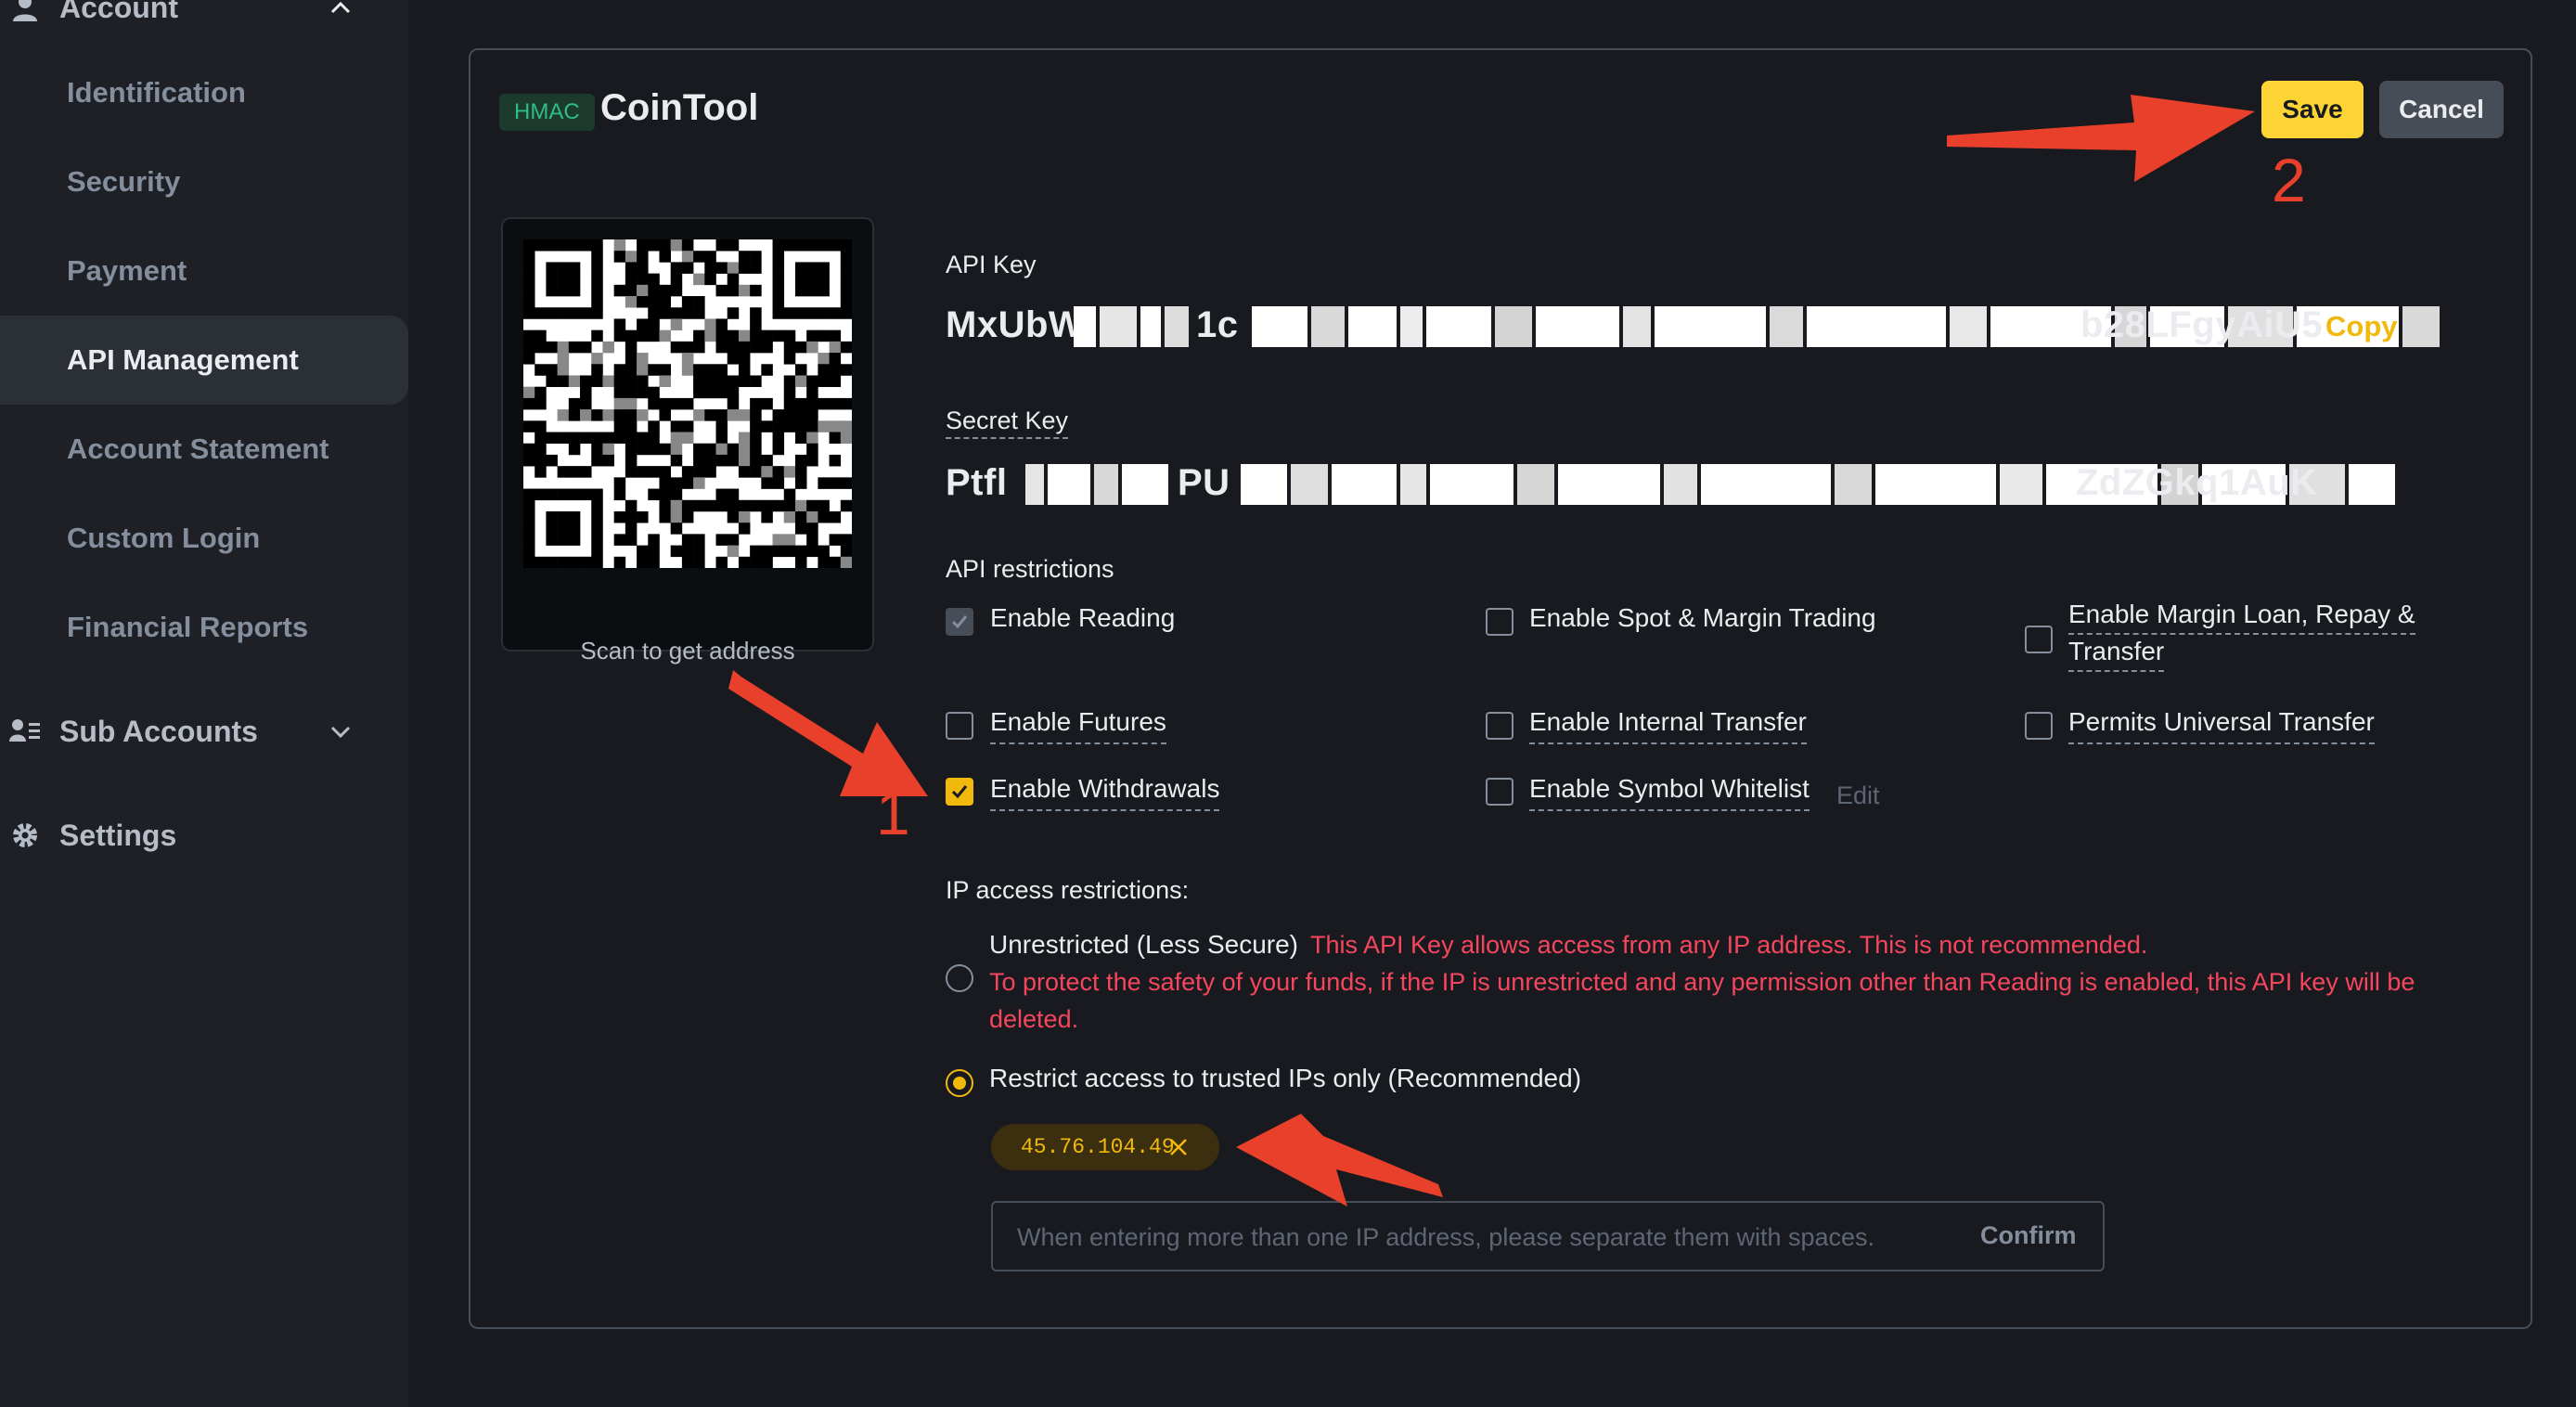 This screenshot has height=1407, width=2576. What do you see at coordinates (204, 731) in the screenshot?
I see `sidebar-group-sub-accounts: Sub Accounts` at bounding box center [204, 731].